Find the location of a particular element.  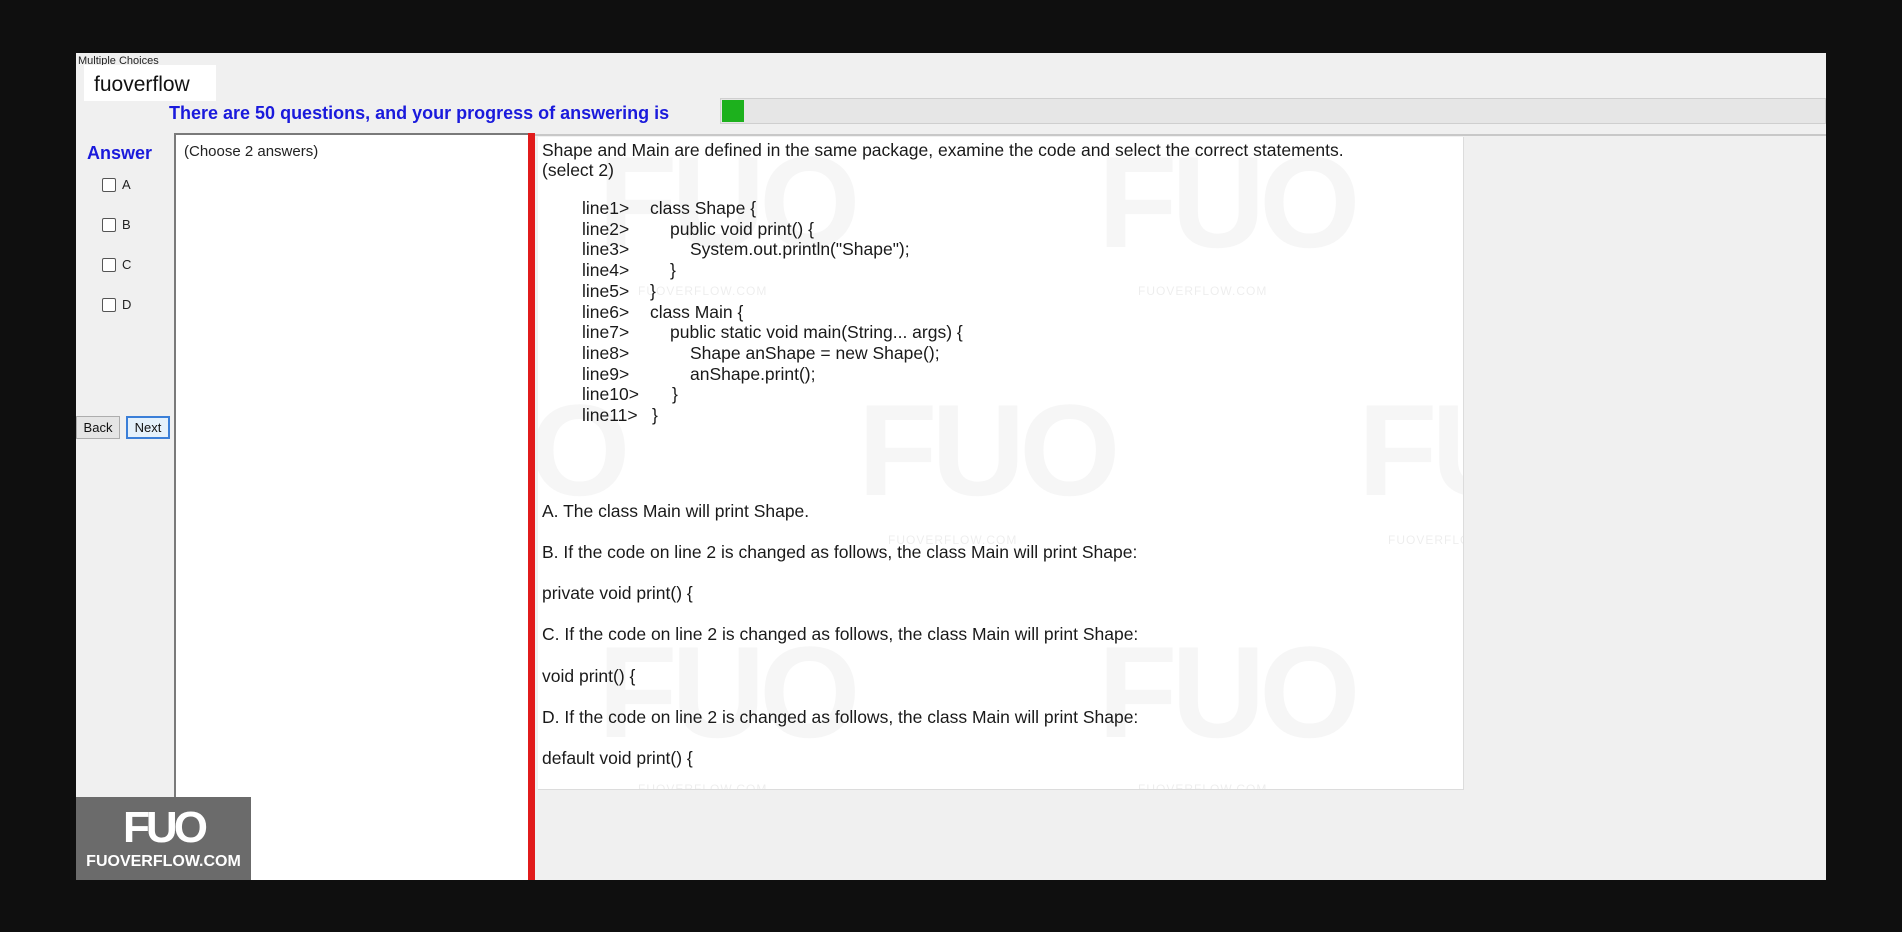

code-line-number: line10> is located at coordinates (610, 394).